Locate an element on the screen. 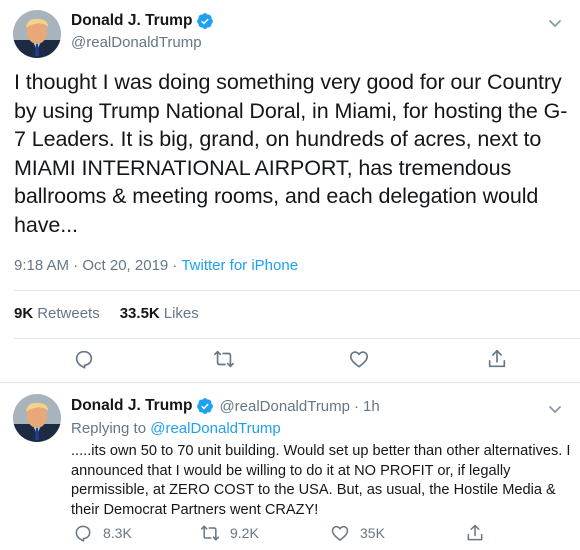  replying-mention-link: @realDonaldTrump is located at coordinates (215, 428).